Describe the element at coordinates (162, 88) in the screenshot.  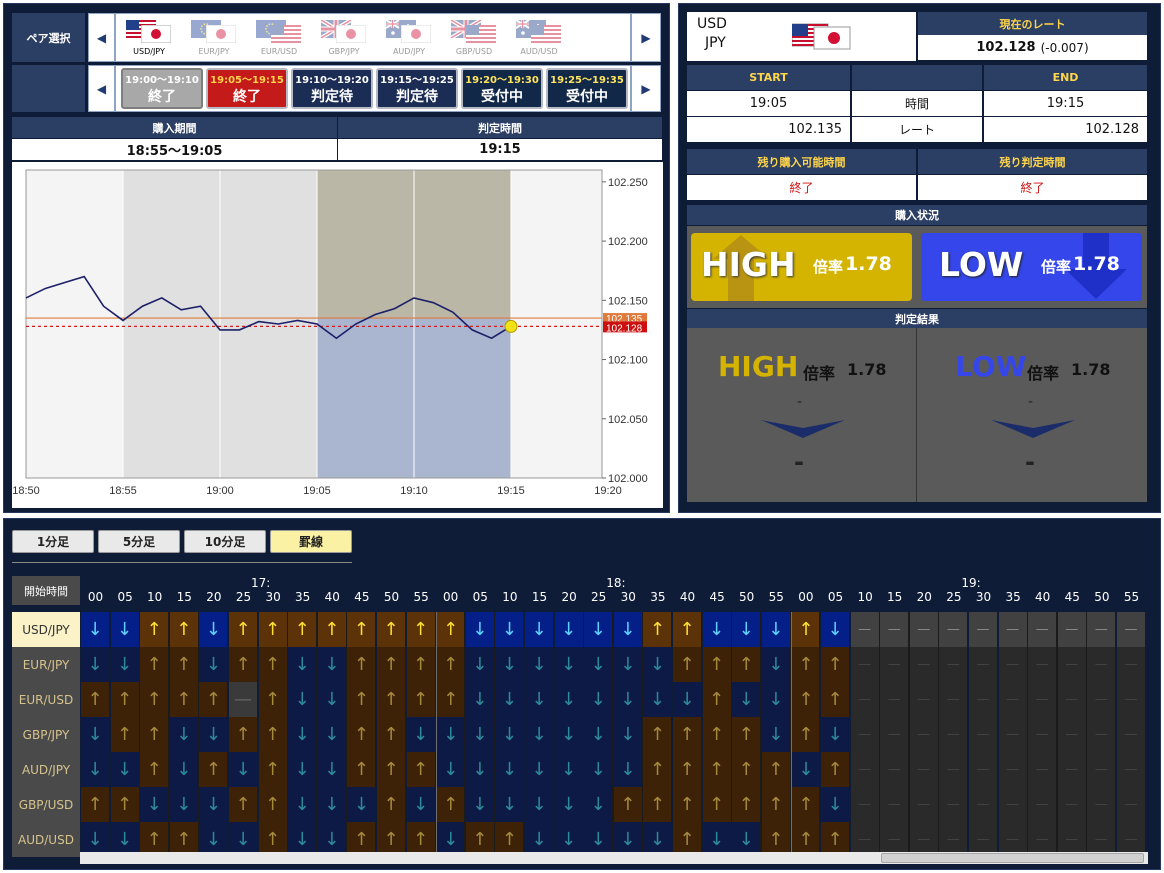
I see `time-slot-1: 19:00〜19:10 終了` at that location.